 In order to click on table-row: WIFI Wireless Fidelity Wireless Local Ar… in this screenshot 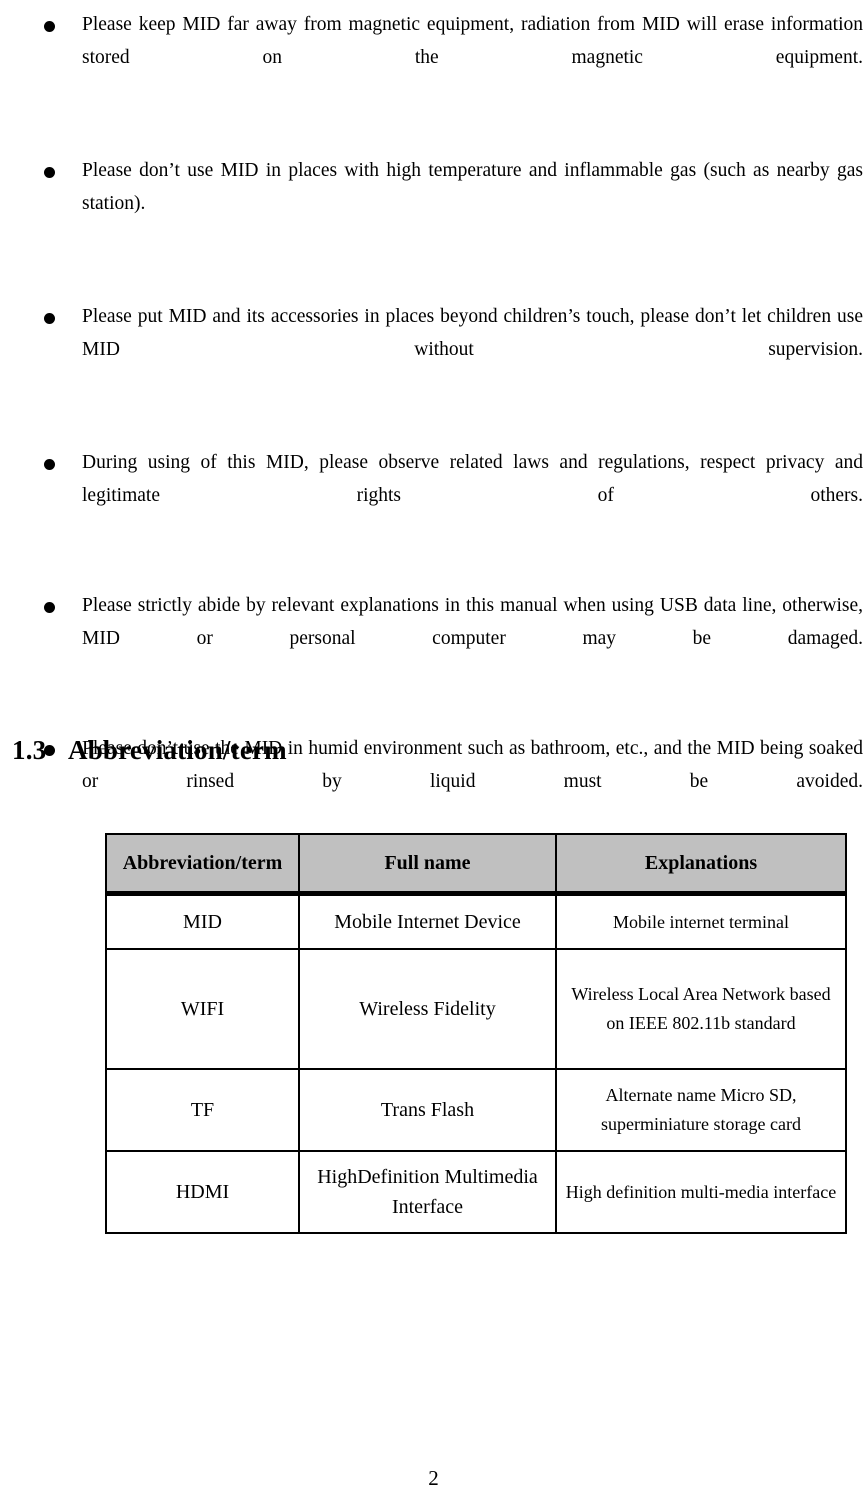, I will do `click(476, 1009)`.